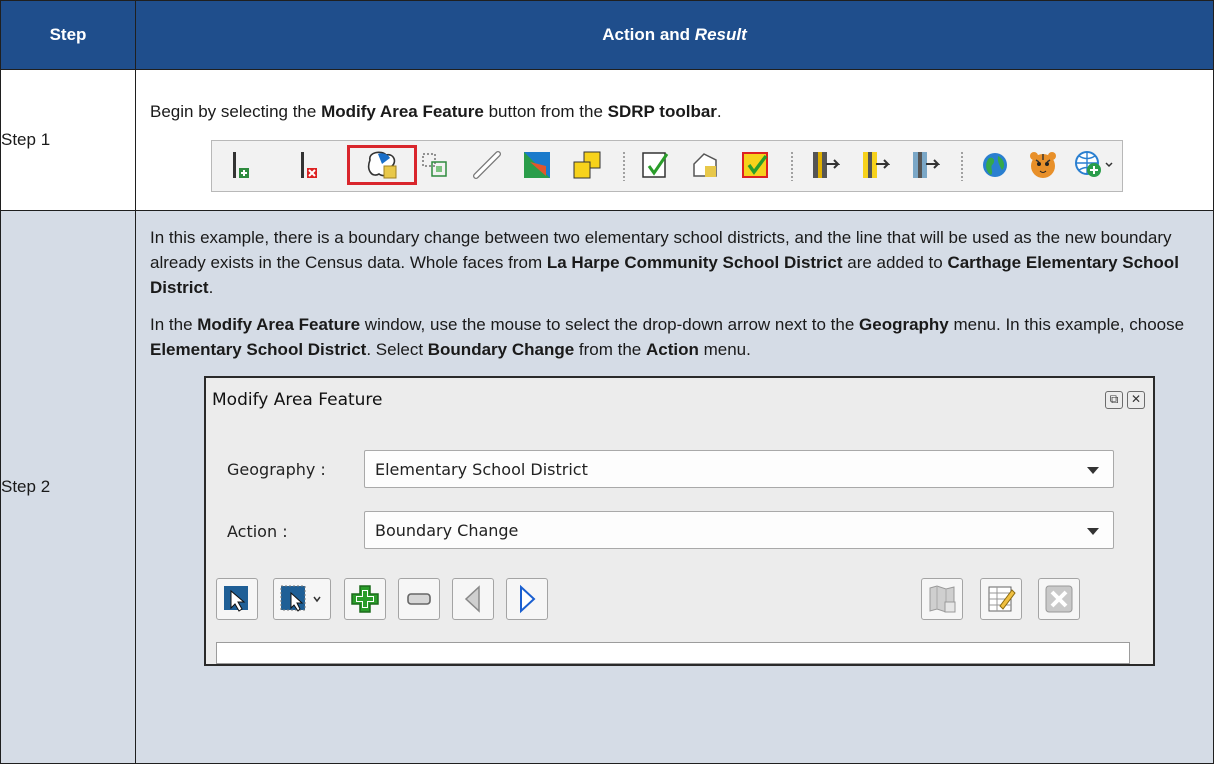  What do you see at coordinates (1095, 165) in the screenshot?
I see `add-web-service-icon` at bounding box center [1095, 165].